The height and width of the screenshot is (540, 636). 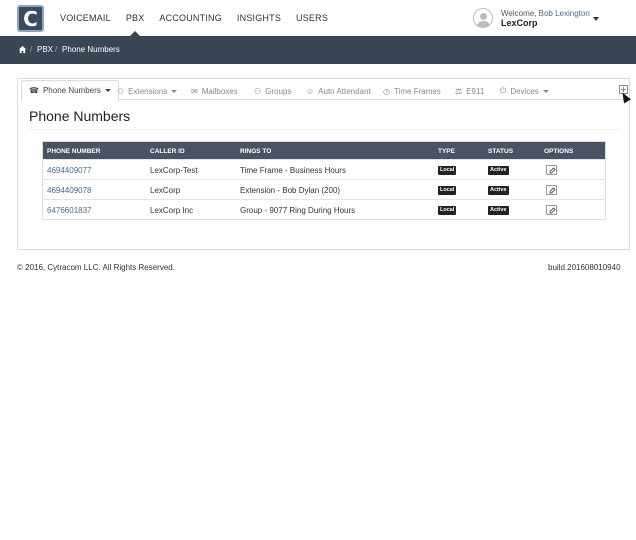 What do you see at coordinates (34, 90) in the screenshot?
I see `phone-icon: ☎` at bounding box center [34, 90].